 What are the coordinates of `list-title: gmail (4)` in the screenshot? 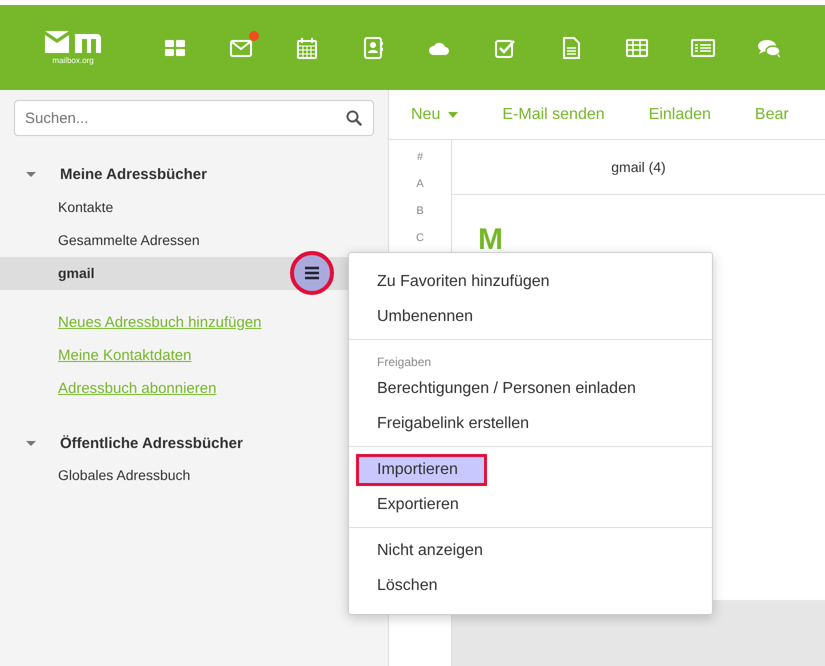 It's located at (638, 167).